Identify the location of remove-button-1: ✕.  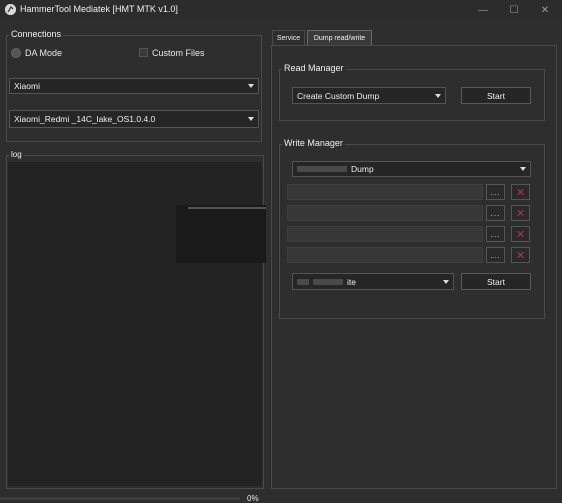
(520, 192).